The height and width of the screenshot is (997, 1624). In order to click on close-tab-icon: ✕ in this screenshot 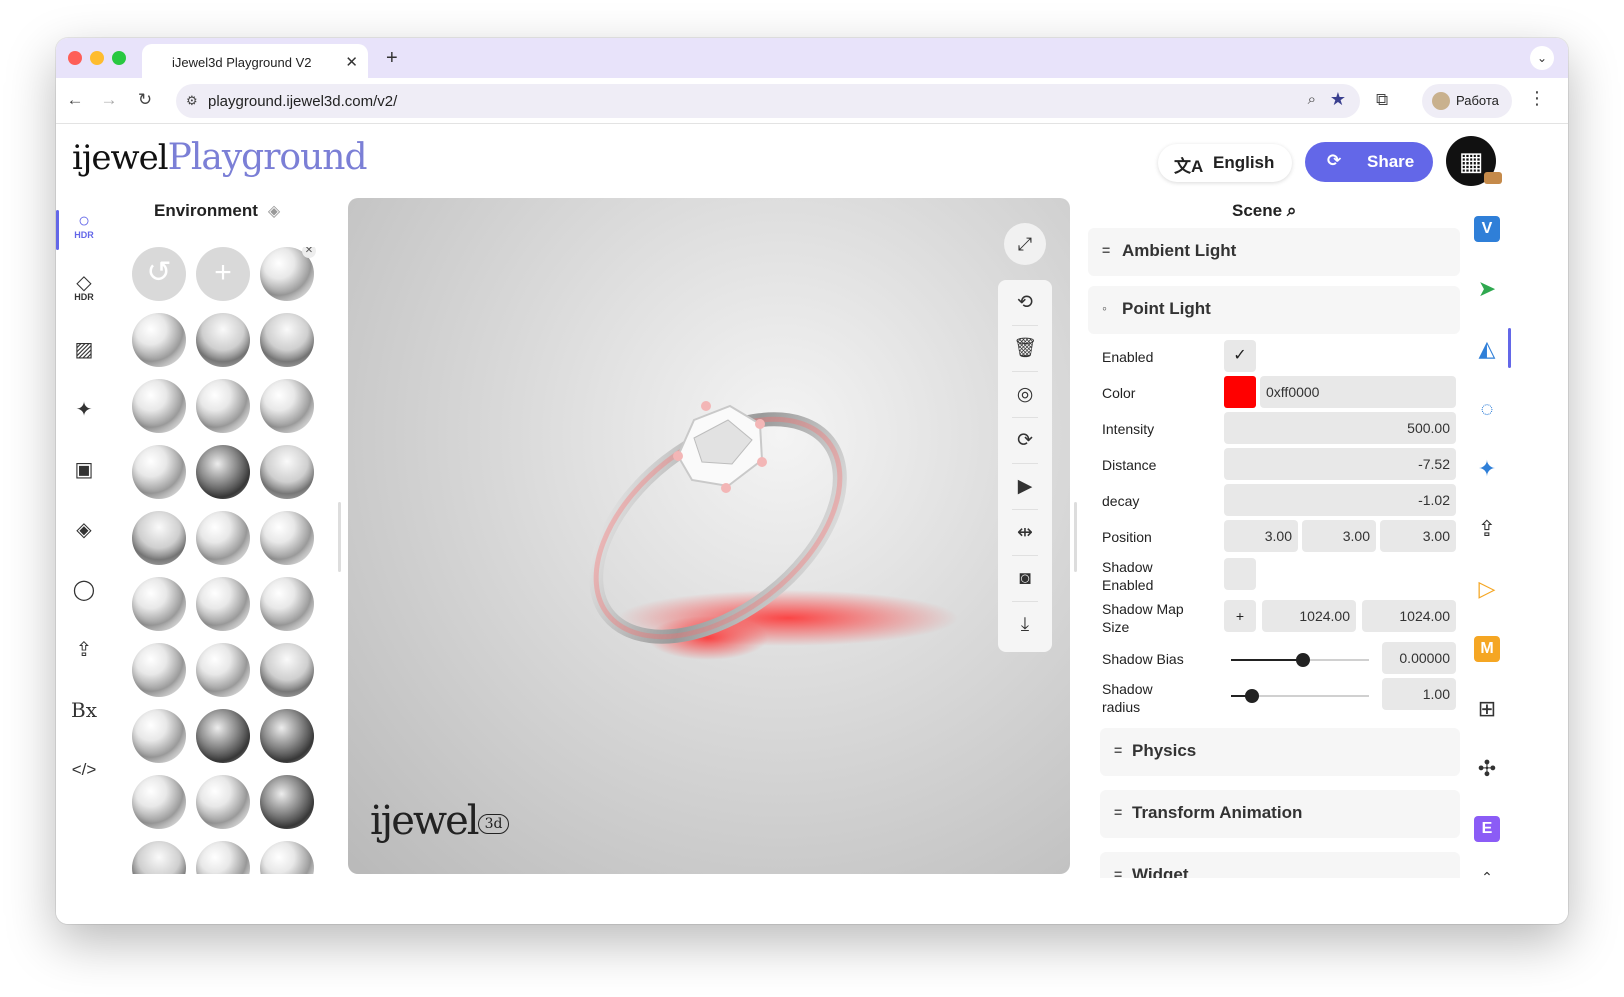, I will do `click(351, 62)`.